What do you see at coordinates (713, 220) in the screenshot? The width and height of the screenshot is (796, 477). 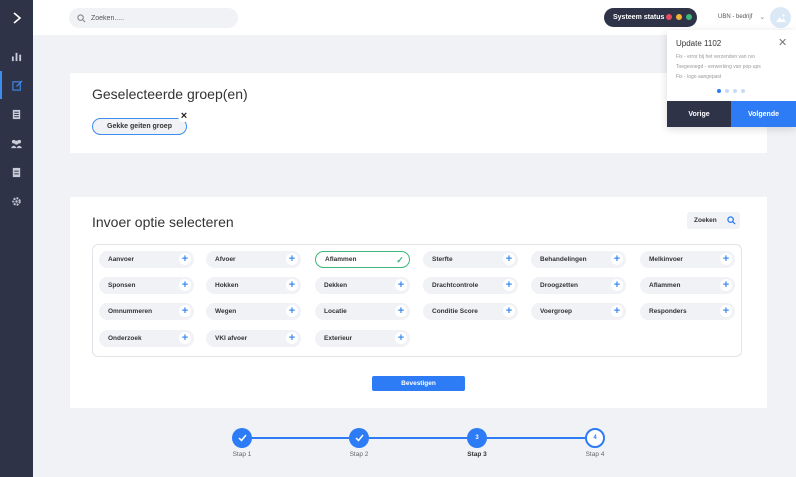 I see `options-search-button: Zoeken` at bounding box center [713, 220].